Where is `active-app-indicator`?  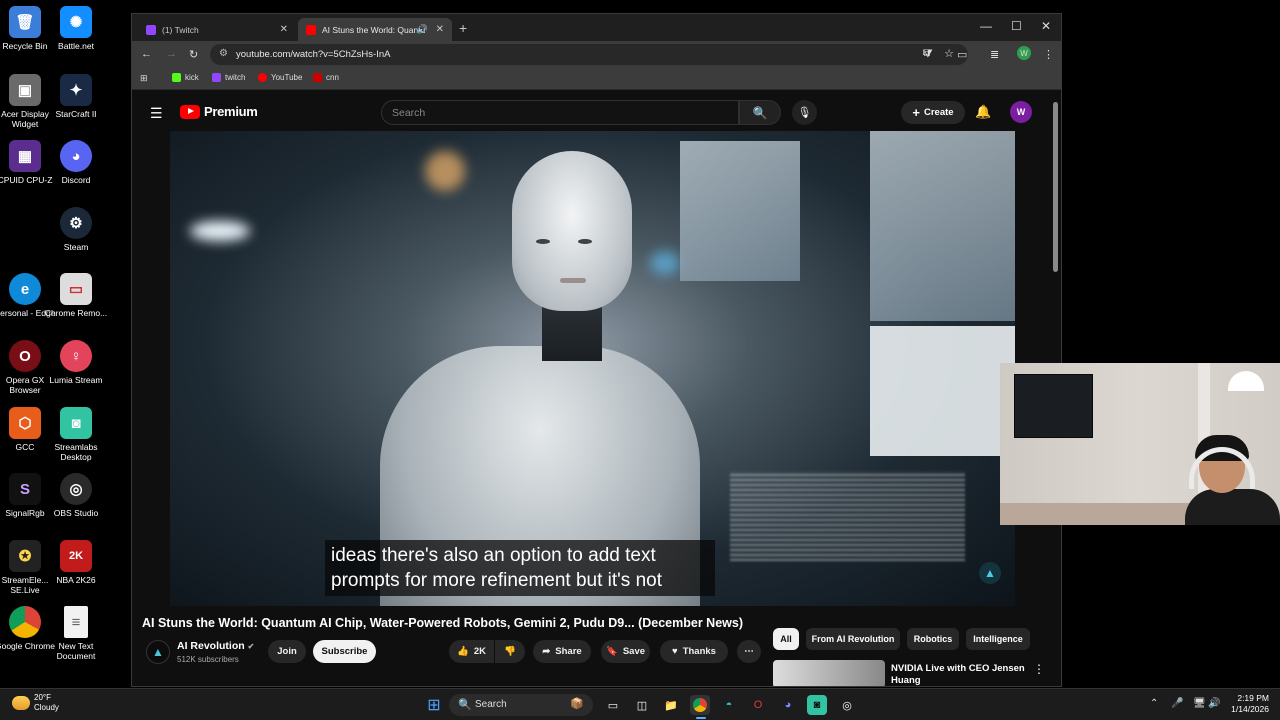
active-app-indicator is located at coordinates (701, 718).